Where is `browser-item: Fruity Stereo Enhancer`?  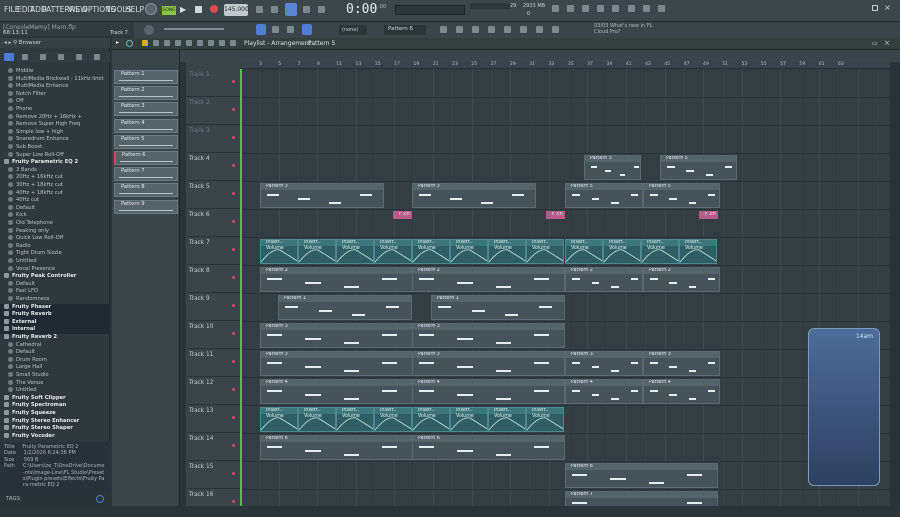 browser-item: Fruity Stereo Enhancer is located at coordinates (55, 421).